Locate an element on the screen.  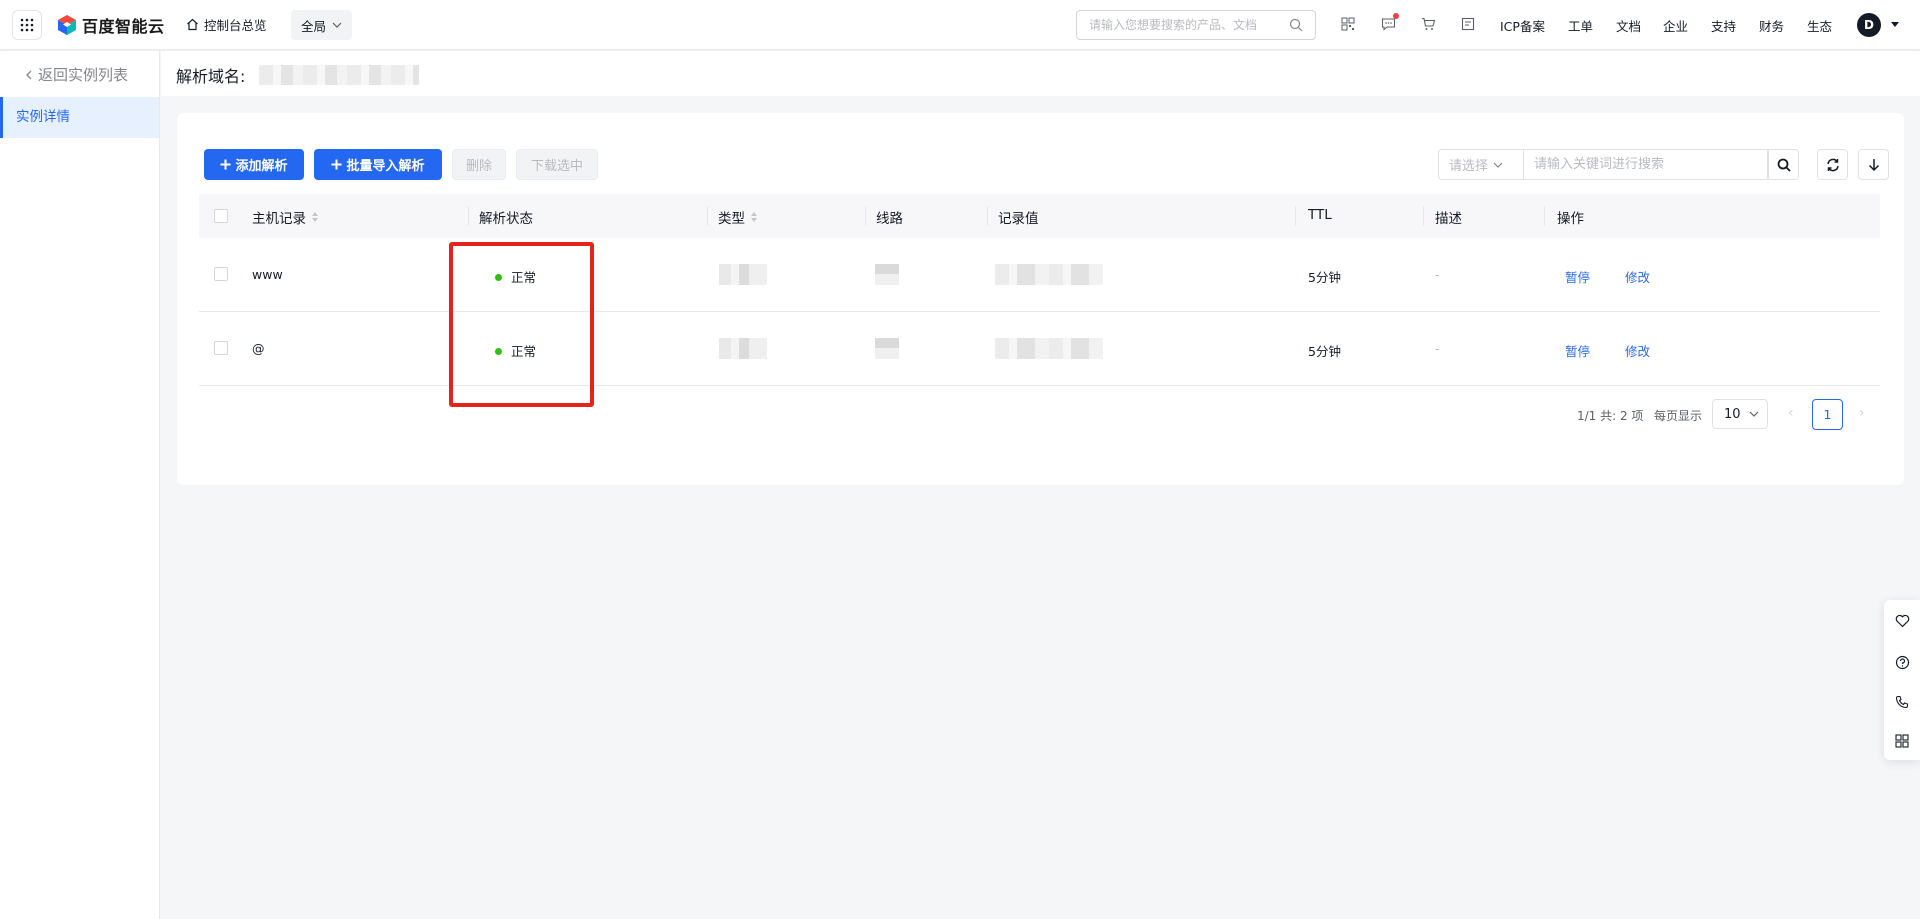
console-home-label: 控制台总览 is located at coordinates (235, 25).